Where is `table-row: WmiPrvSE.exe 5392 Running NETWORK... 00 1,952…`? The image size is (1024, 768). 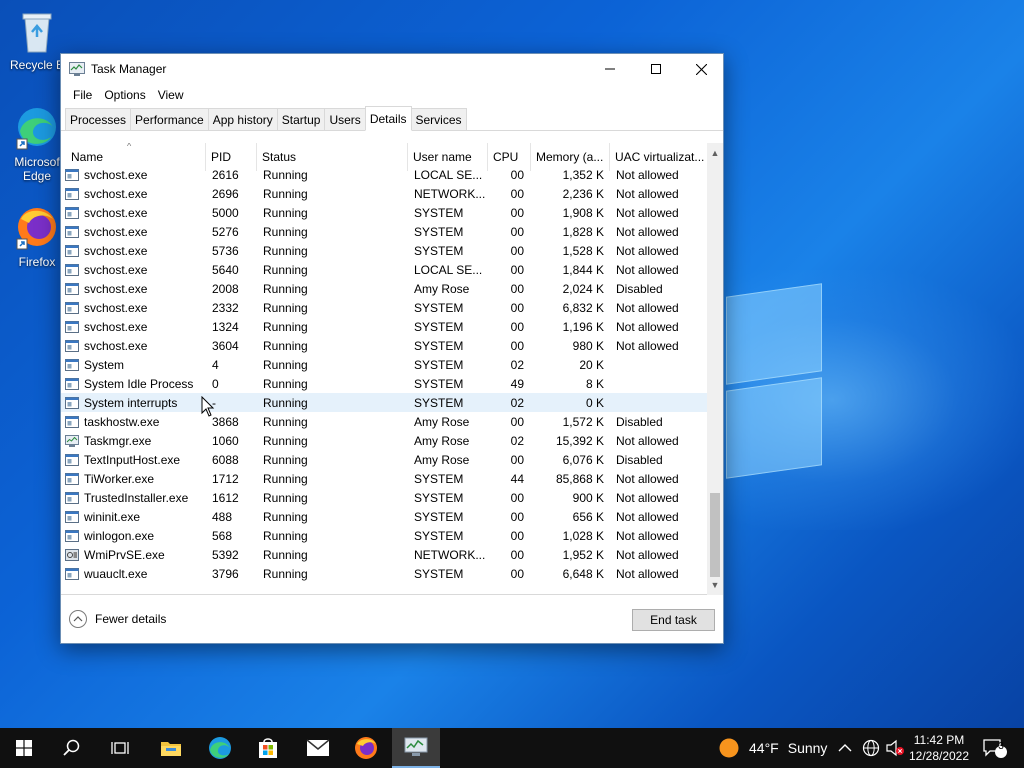
table-row: WmiPrvSE.exe 5392 Running NETWORK... 00 1,952… is located at coordinates (384, 554).